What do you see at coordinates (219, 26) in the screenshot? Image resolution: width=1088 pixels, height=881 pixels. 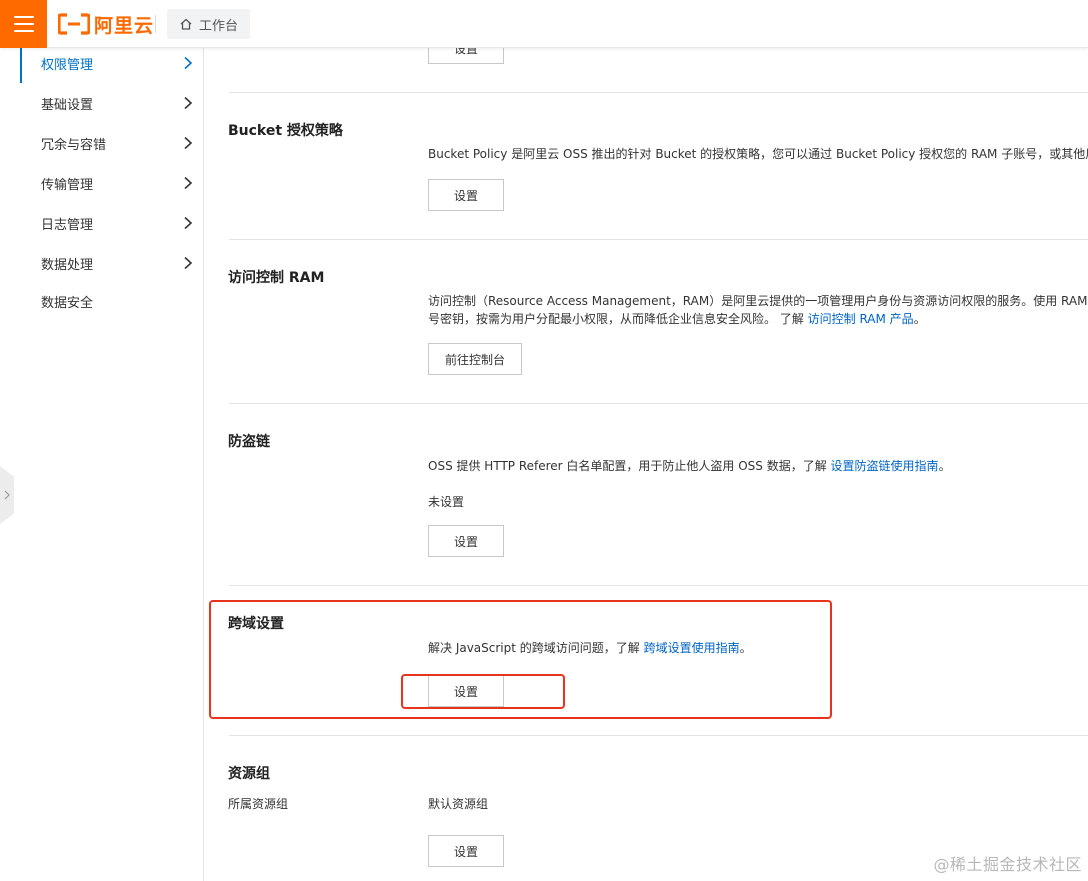 I see `workbench-label: 工作台` at bounding box center [219, 26].